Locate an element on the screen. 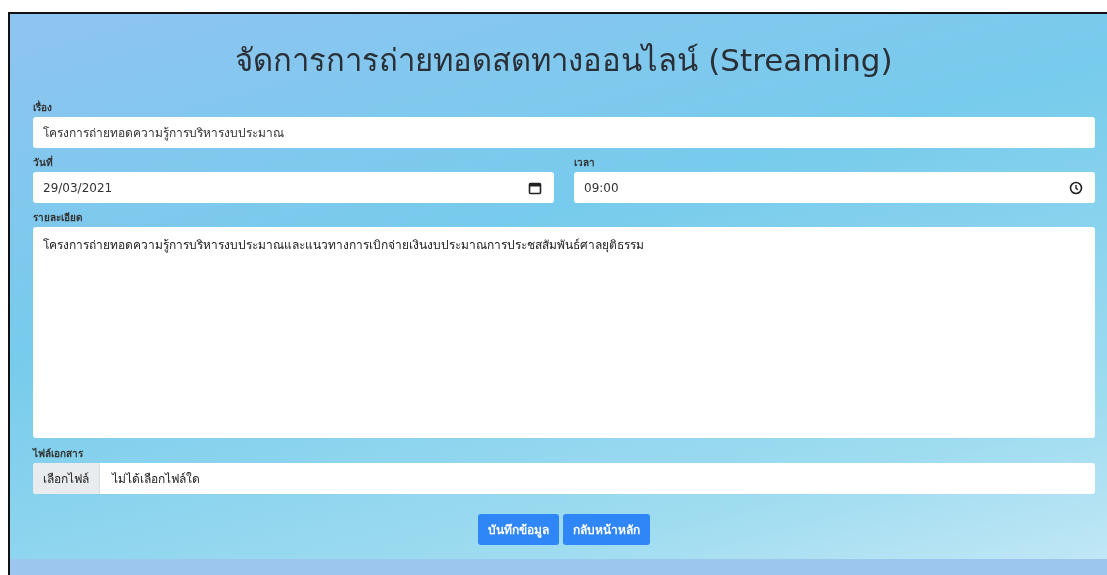 This screenshot has height=575, width=1107. page-title: จัดการการถ่ายทอดสดทางออนไลน์ (Streaming) is located at coordinates (564, 60).